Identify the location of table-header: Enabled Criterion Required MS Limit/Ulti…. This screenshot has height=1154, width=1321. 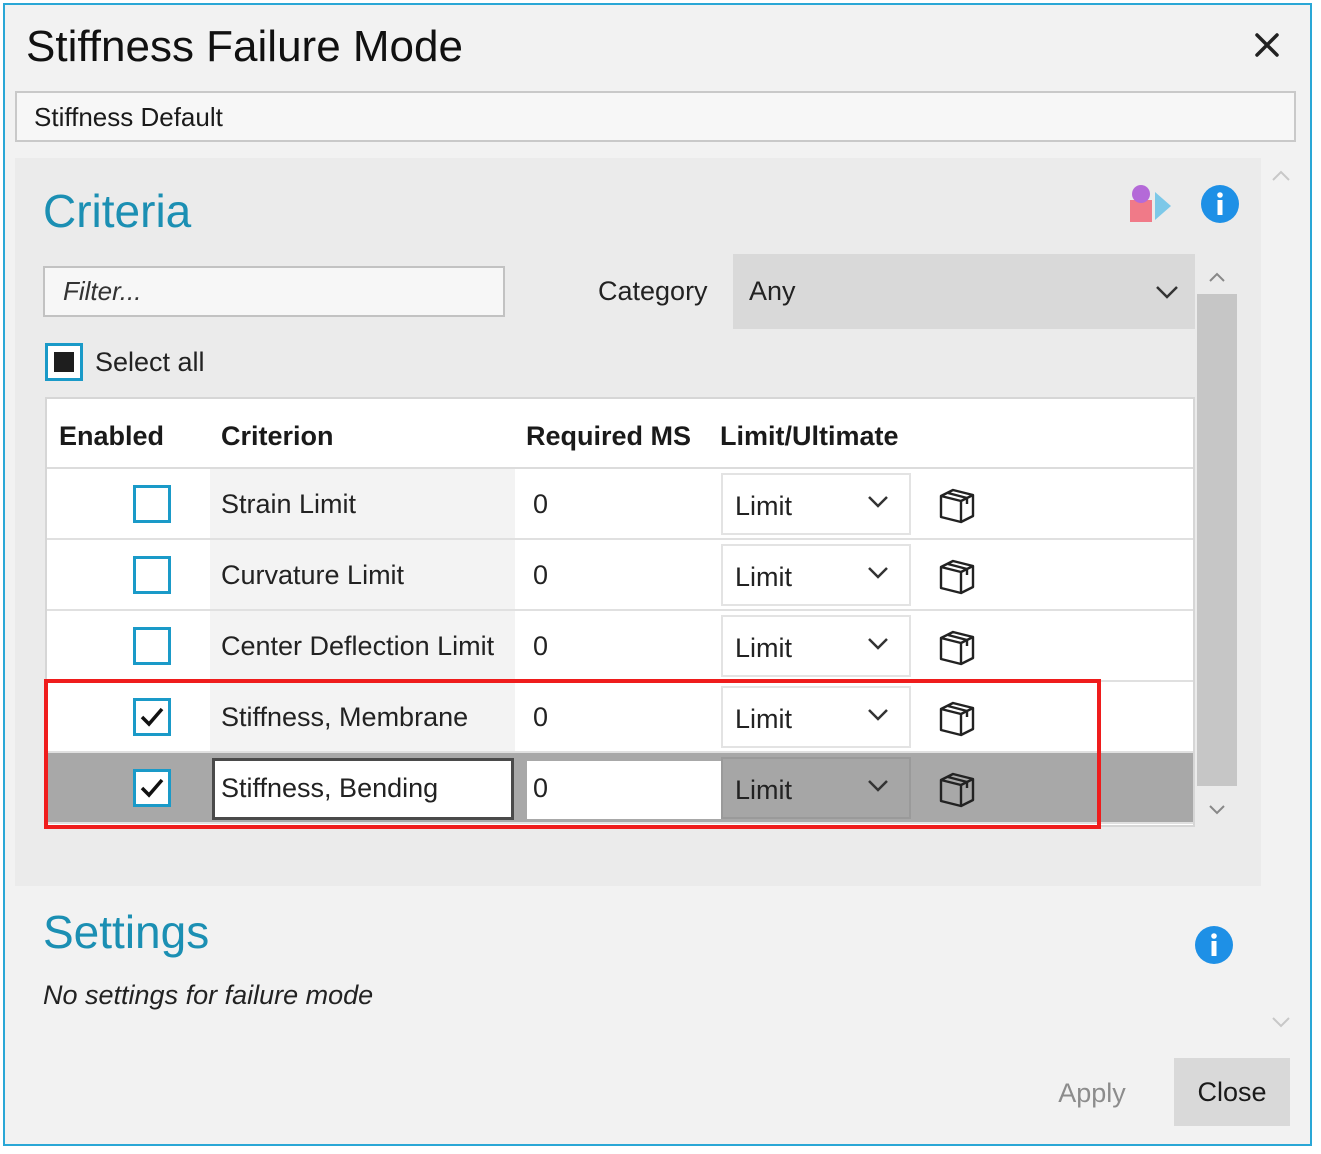
(620, 434).